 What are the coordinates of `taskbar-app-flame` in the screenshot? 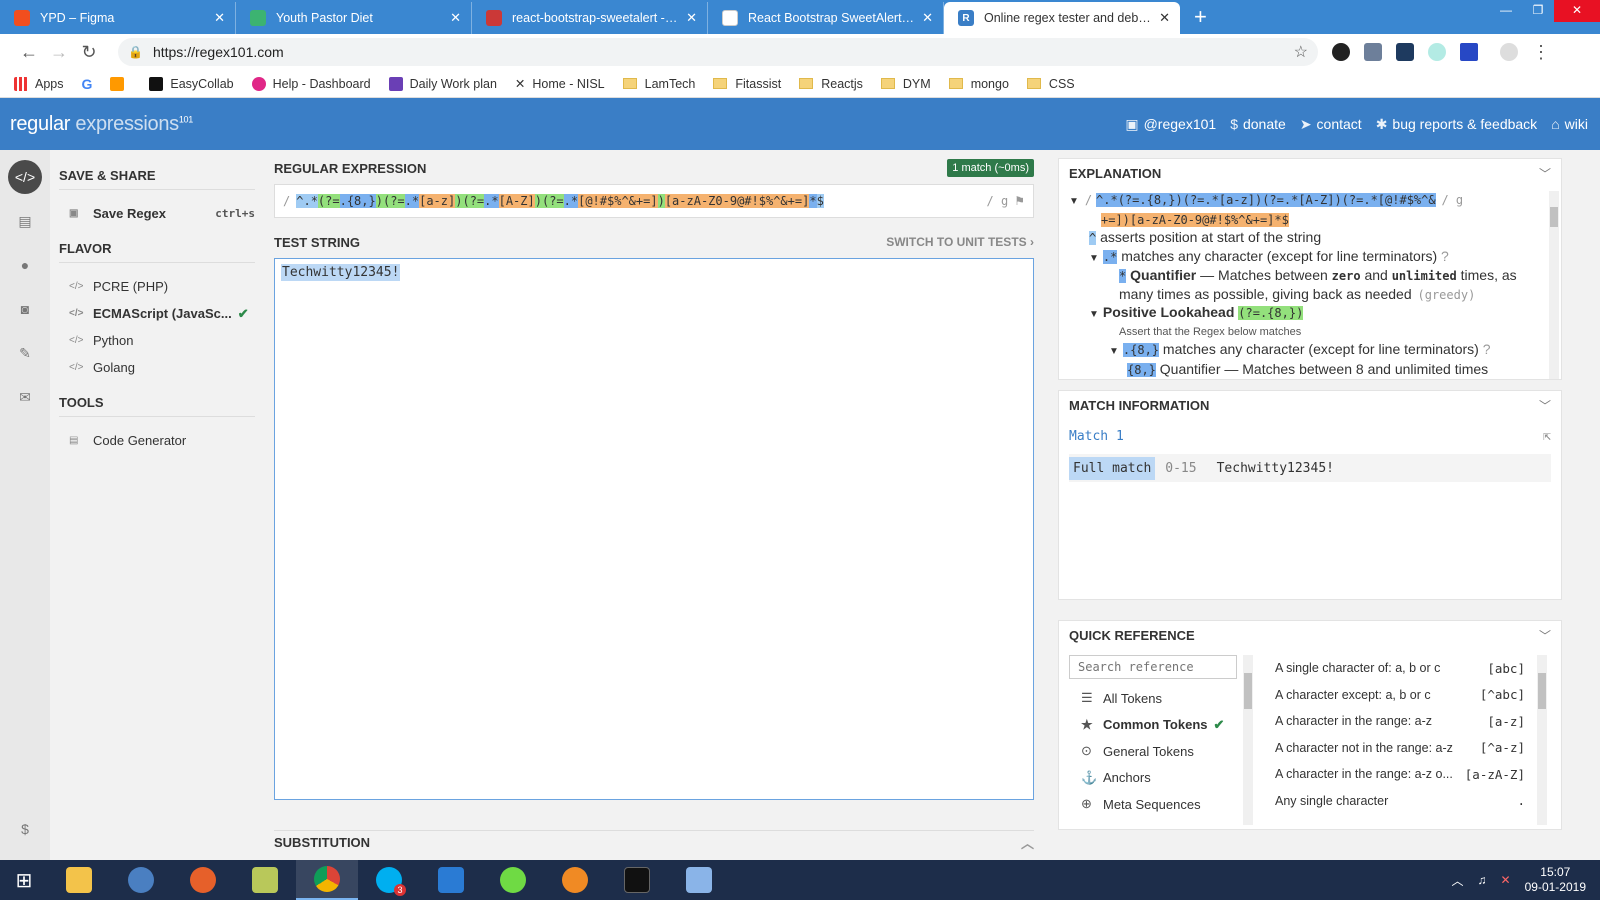 It's located at (575, 880).